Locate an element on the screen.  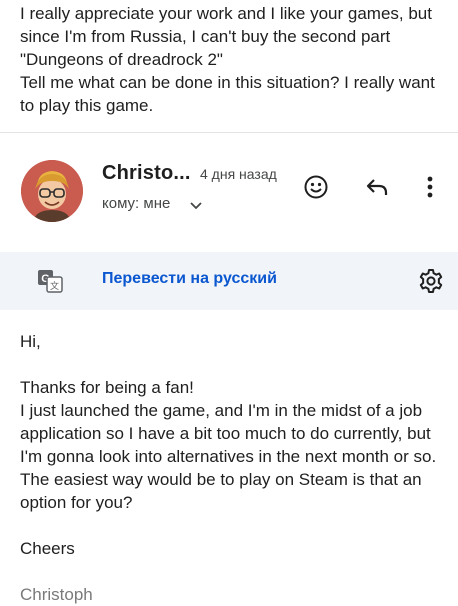
gear-icon is located at coordinates (431, 281).